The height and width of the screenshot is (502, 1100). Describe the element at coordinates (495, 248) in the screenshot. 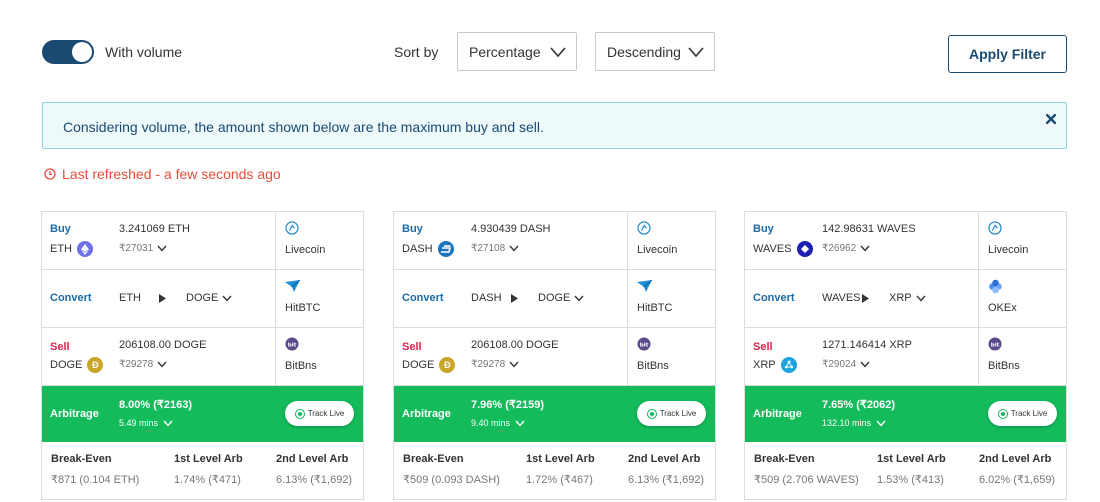

I see `buy-price-dropdown: ₹27108` at that location.